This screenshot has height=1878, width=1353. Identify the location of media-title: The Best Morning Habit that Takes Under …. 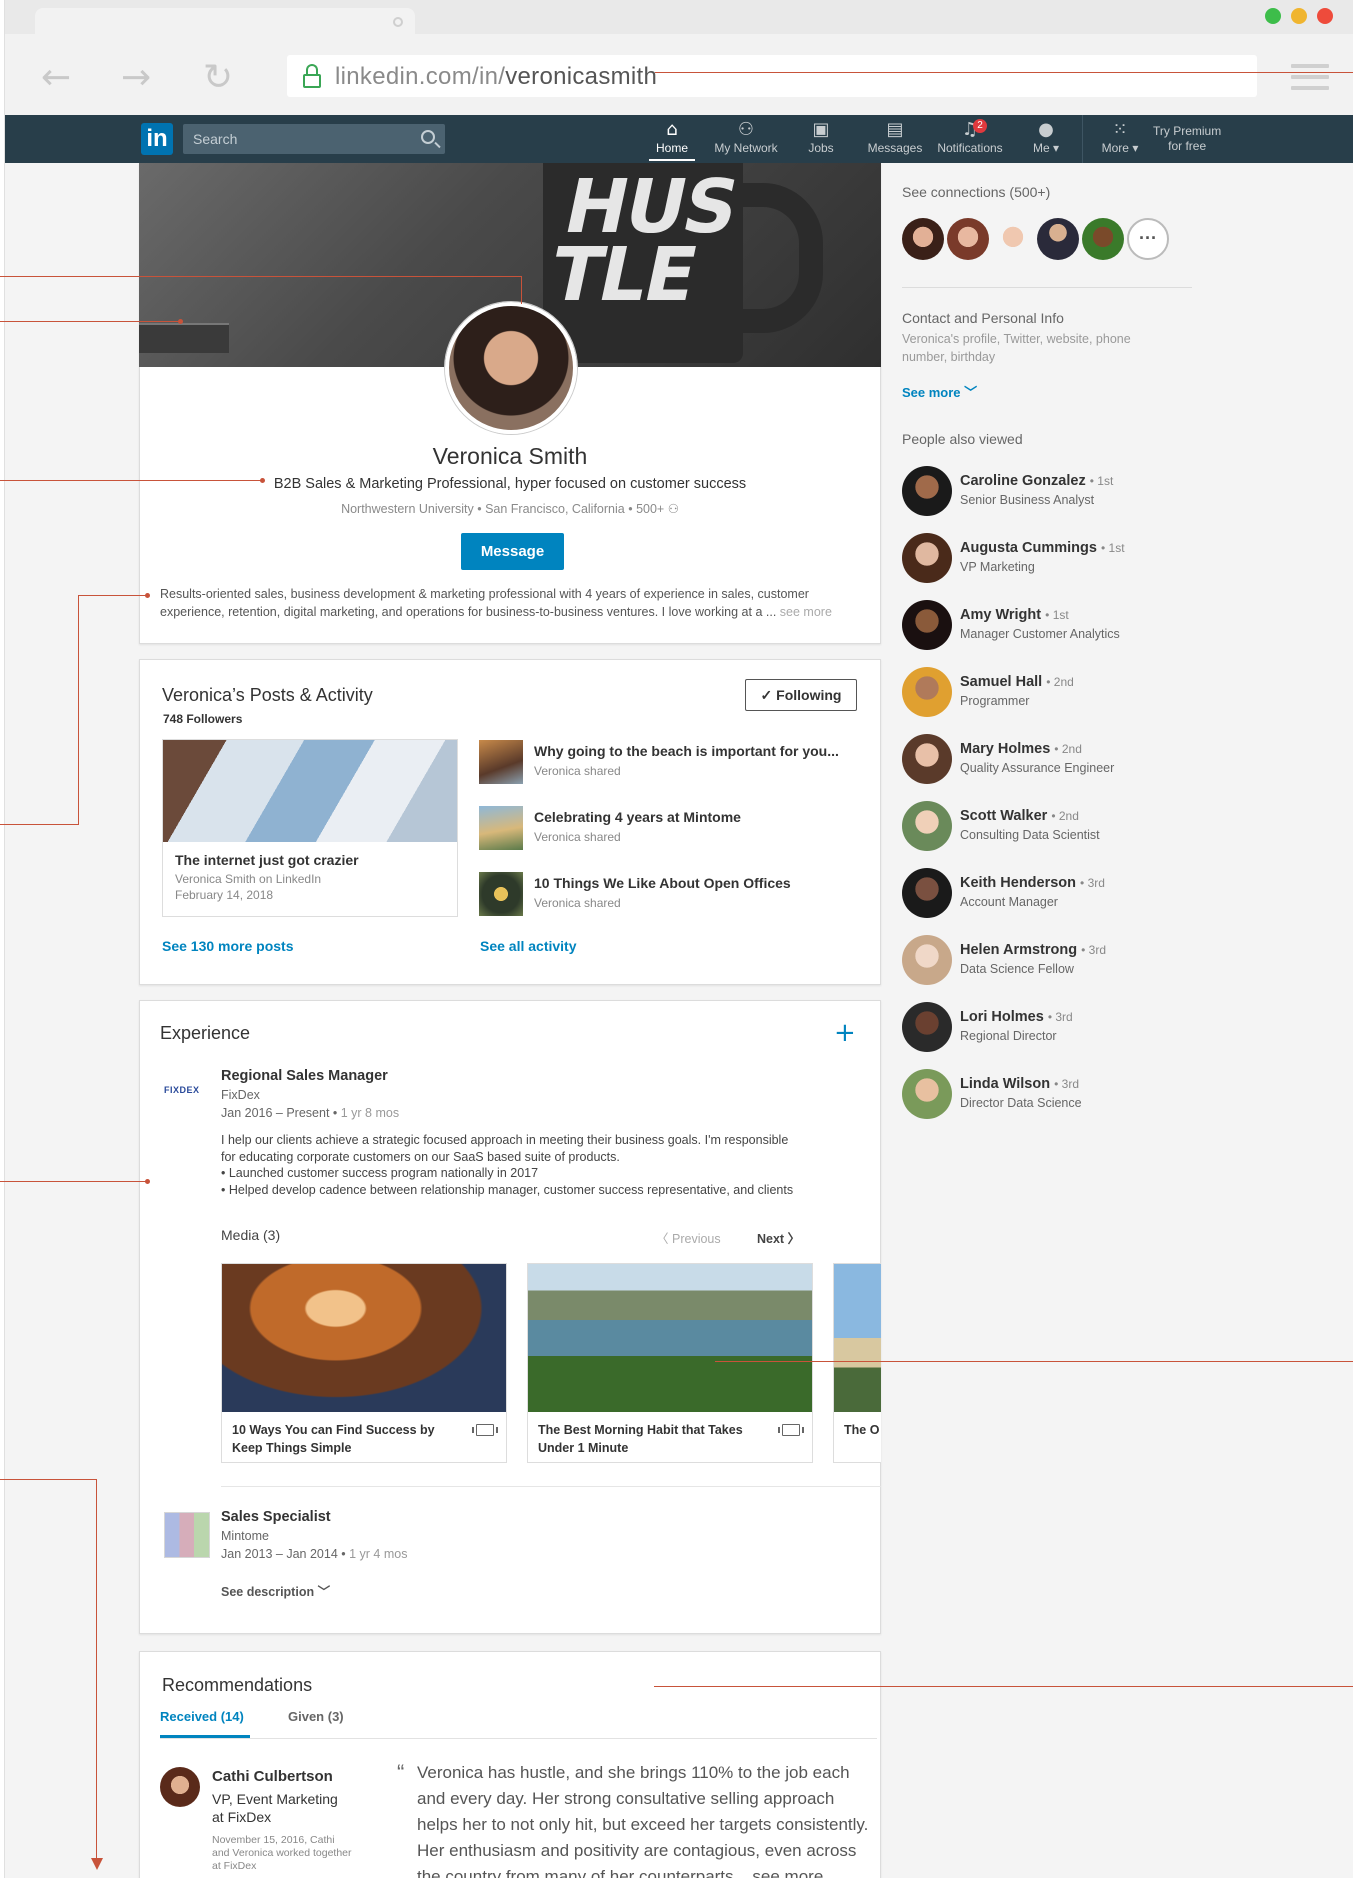
(640, 1439).